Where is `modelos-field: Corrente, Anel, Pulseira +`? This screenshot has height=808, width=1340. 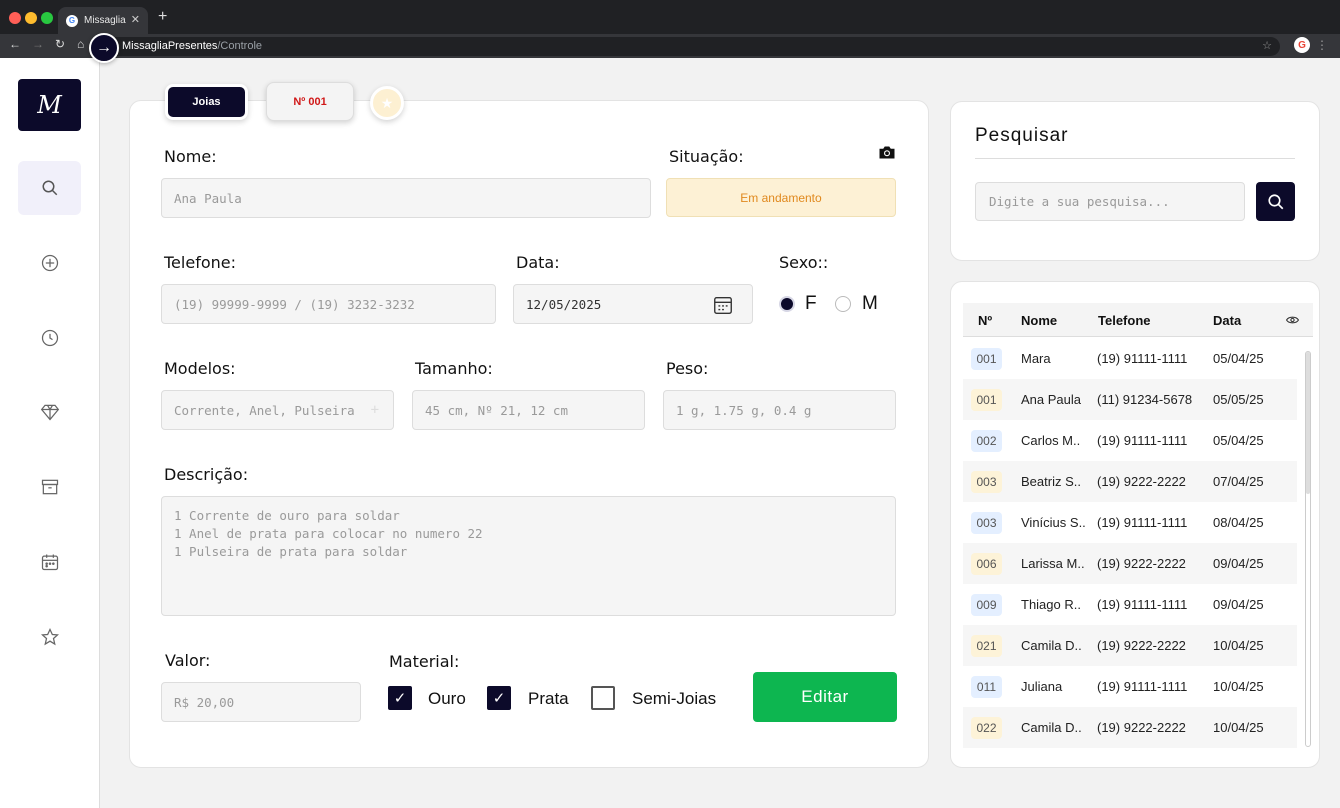 modelos-field: Corrente, Anel, Pulseira + is located at coordinates (277, 410).